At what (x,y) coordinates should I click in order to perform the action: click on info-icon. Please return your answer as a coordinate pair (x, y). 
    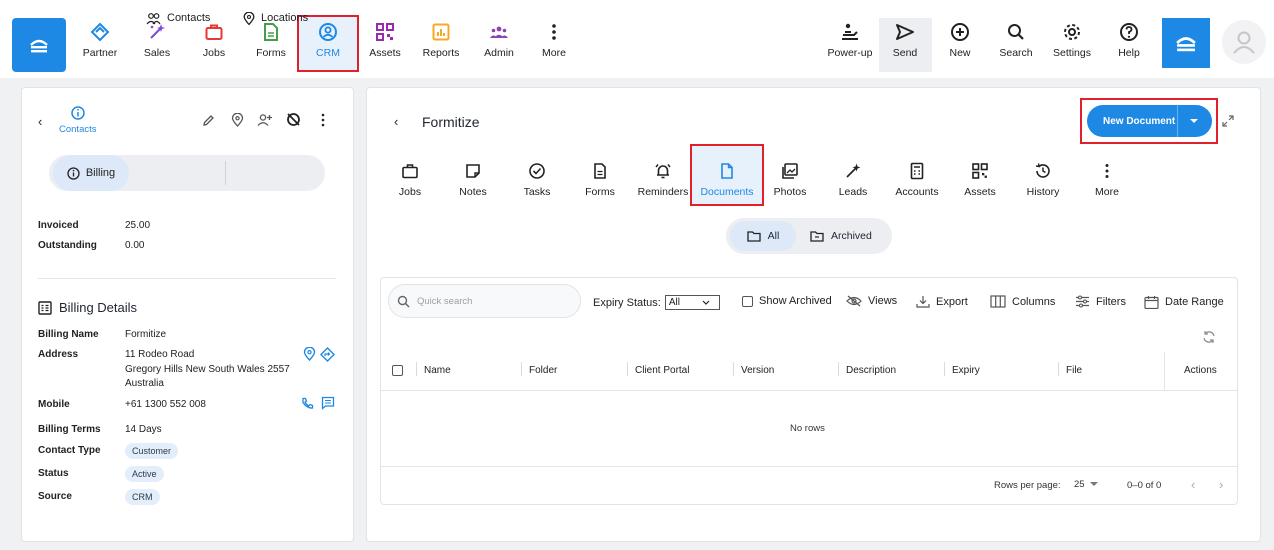
    Looking at the image, I should click on (78, 113).